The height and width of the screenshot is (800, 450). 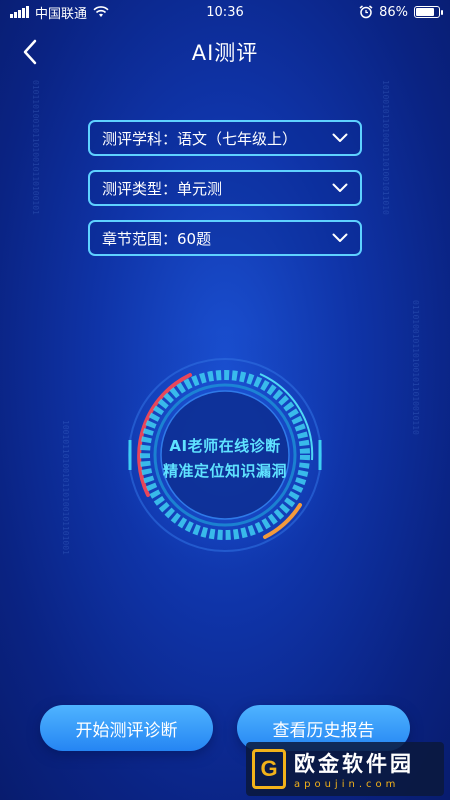 I want to click on header: AI测评, so click(x=225, y=52).